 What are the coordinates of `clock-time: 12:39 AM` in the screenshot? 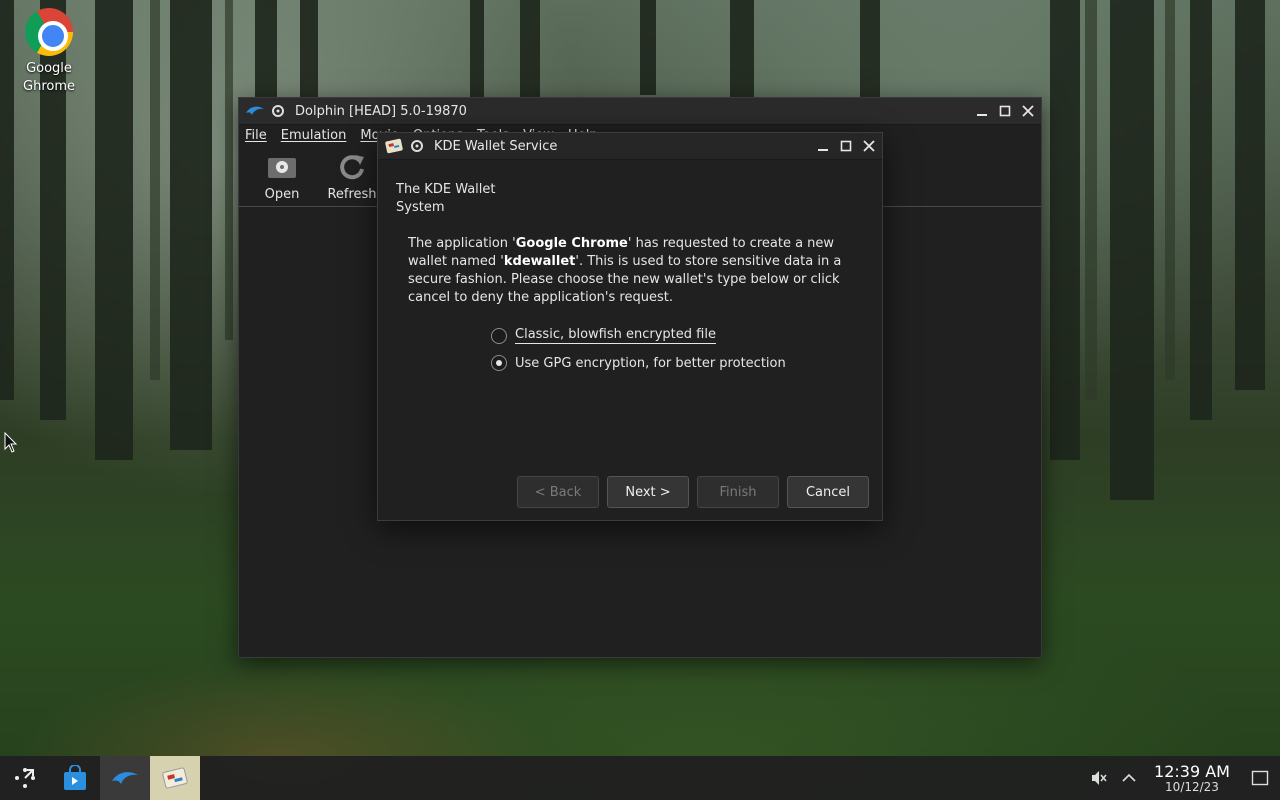 It's located at (1192, 771).